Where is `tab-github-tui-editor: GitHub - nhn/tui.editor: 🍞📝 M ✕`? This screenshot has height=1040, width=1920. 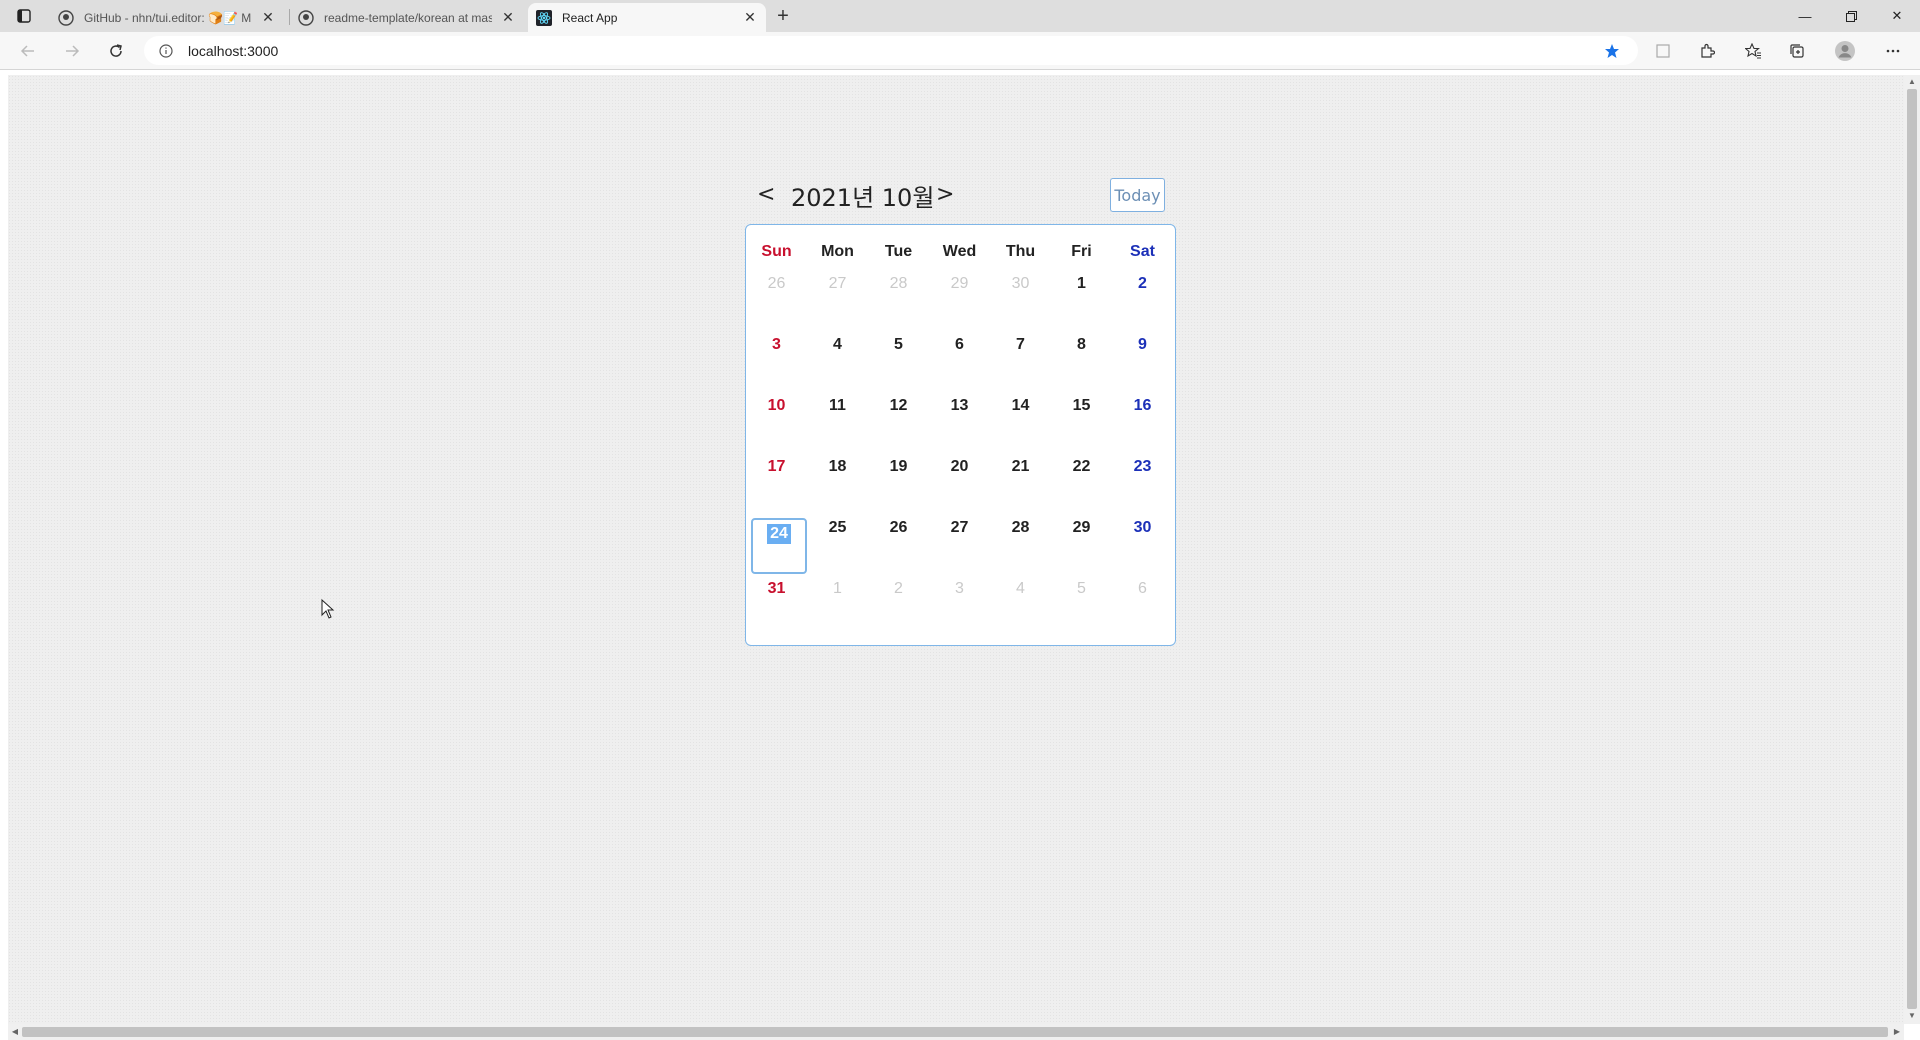 tab-github-tui-editor: GitHub - nhn/tui.editor: 🍞📝 M ✕ is located at coordinates (167, 17).